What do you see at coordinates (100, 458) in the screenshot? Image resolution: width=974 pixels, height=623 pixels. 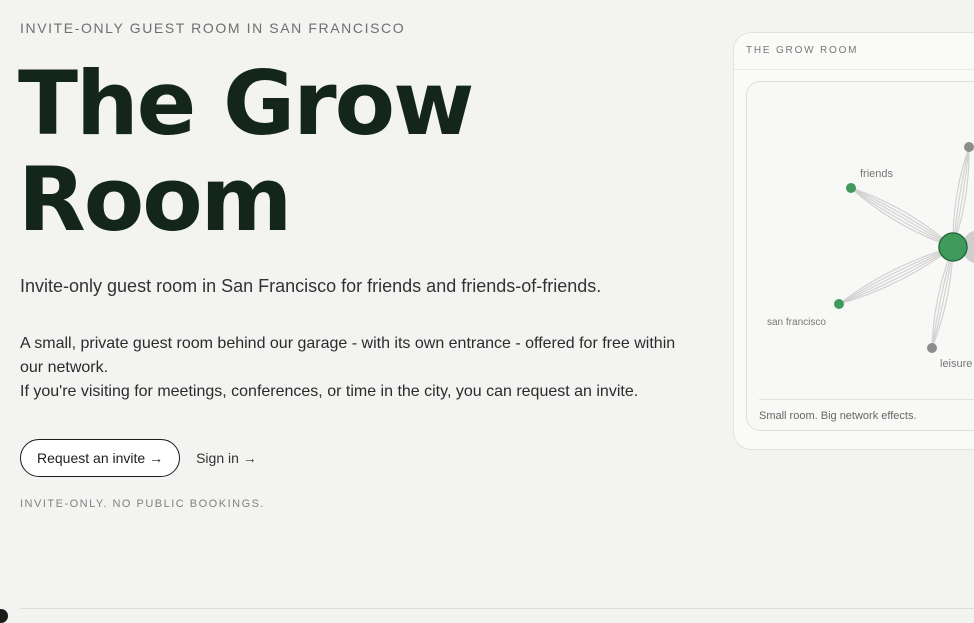 I see `request-invite-button: Request an invite →` at bounding box center [100, 458].